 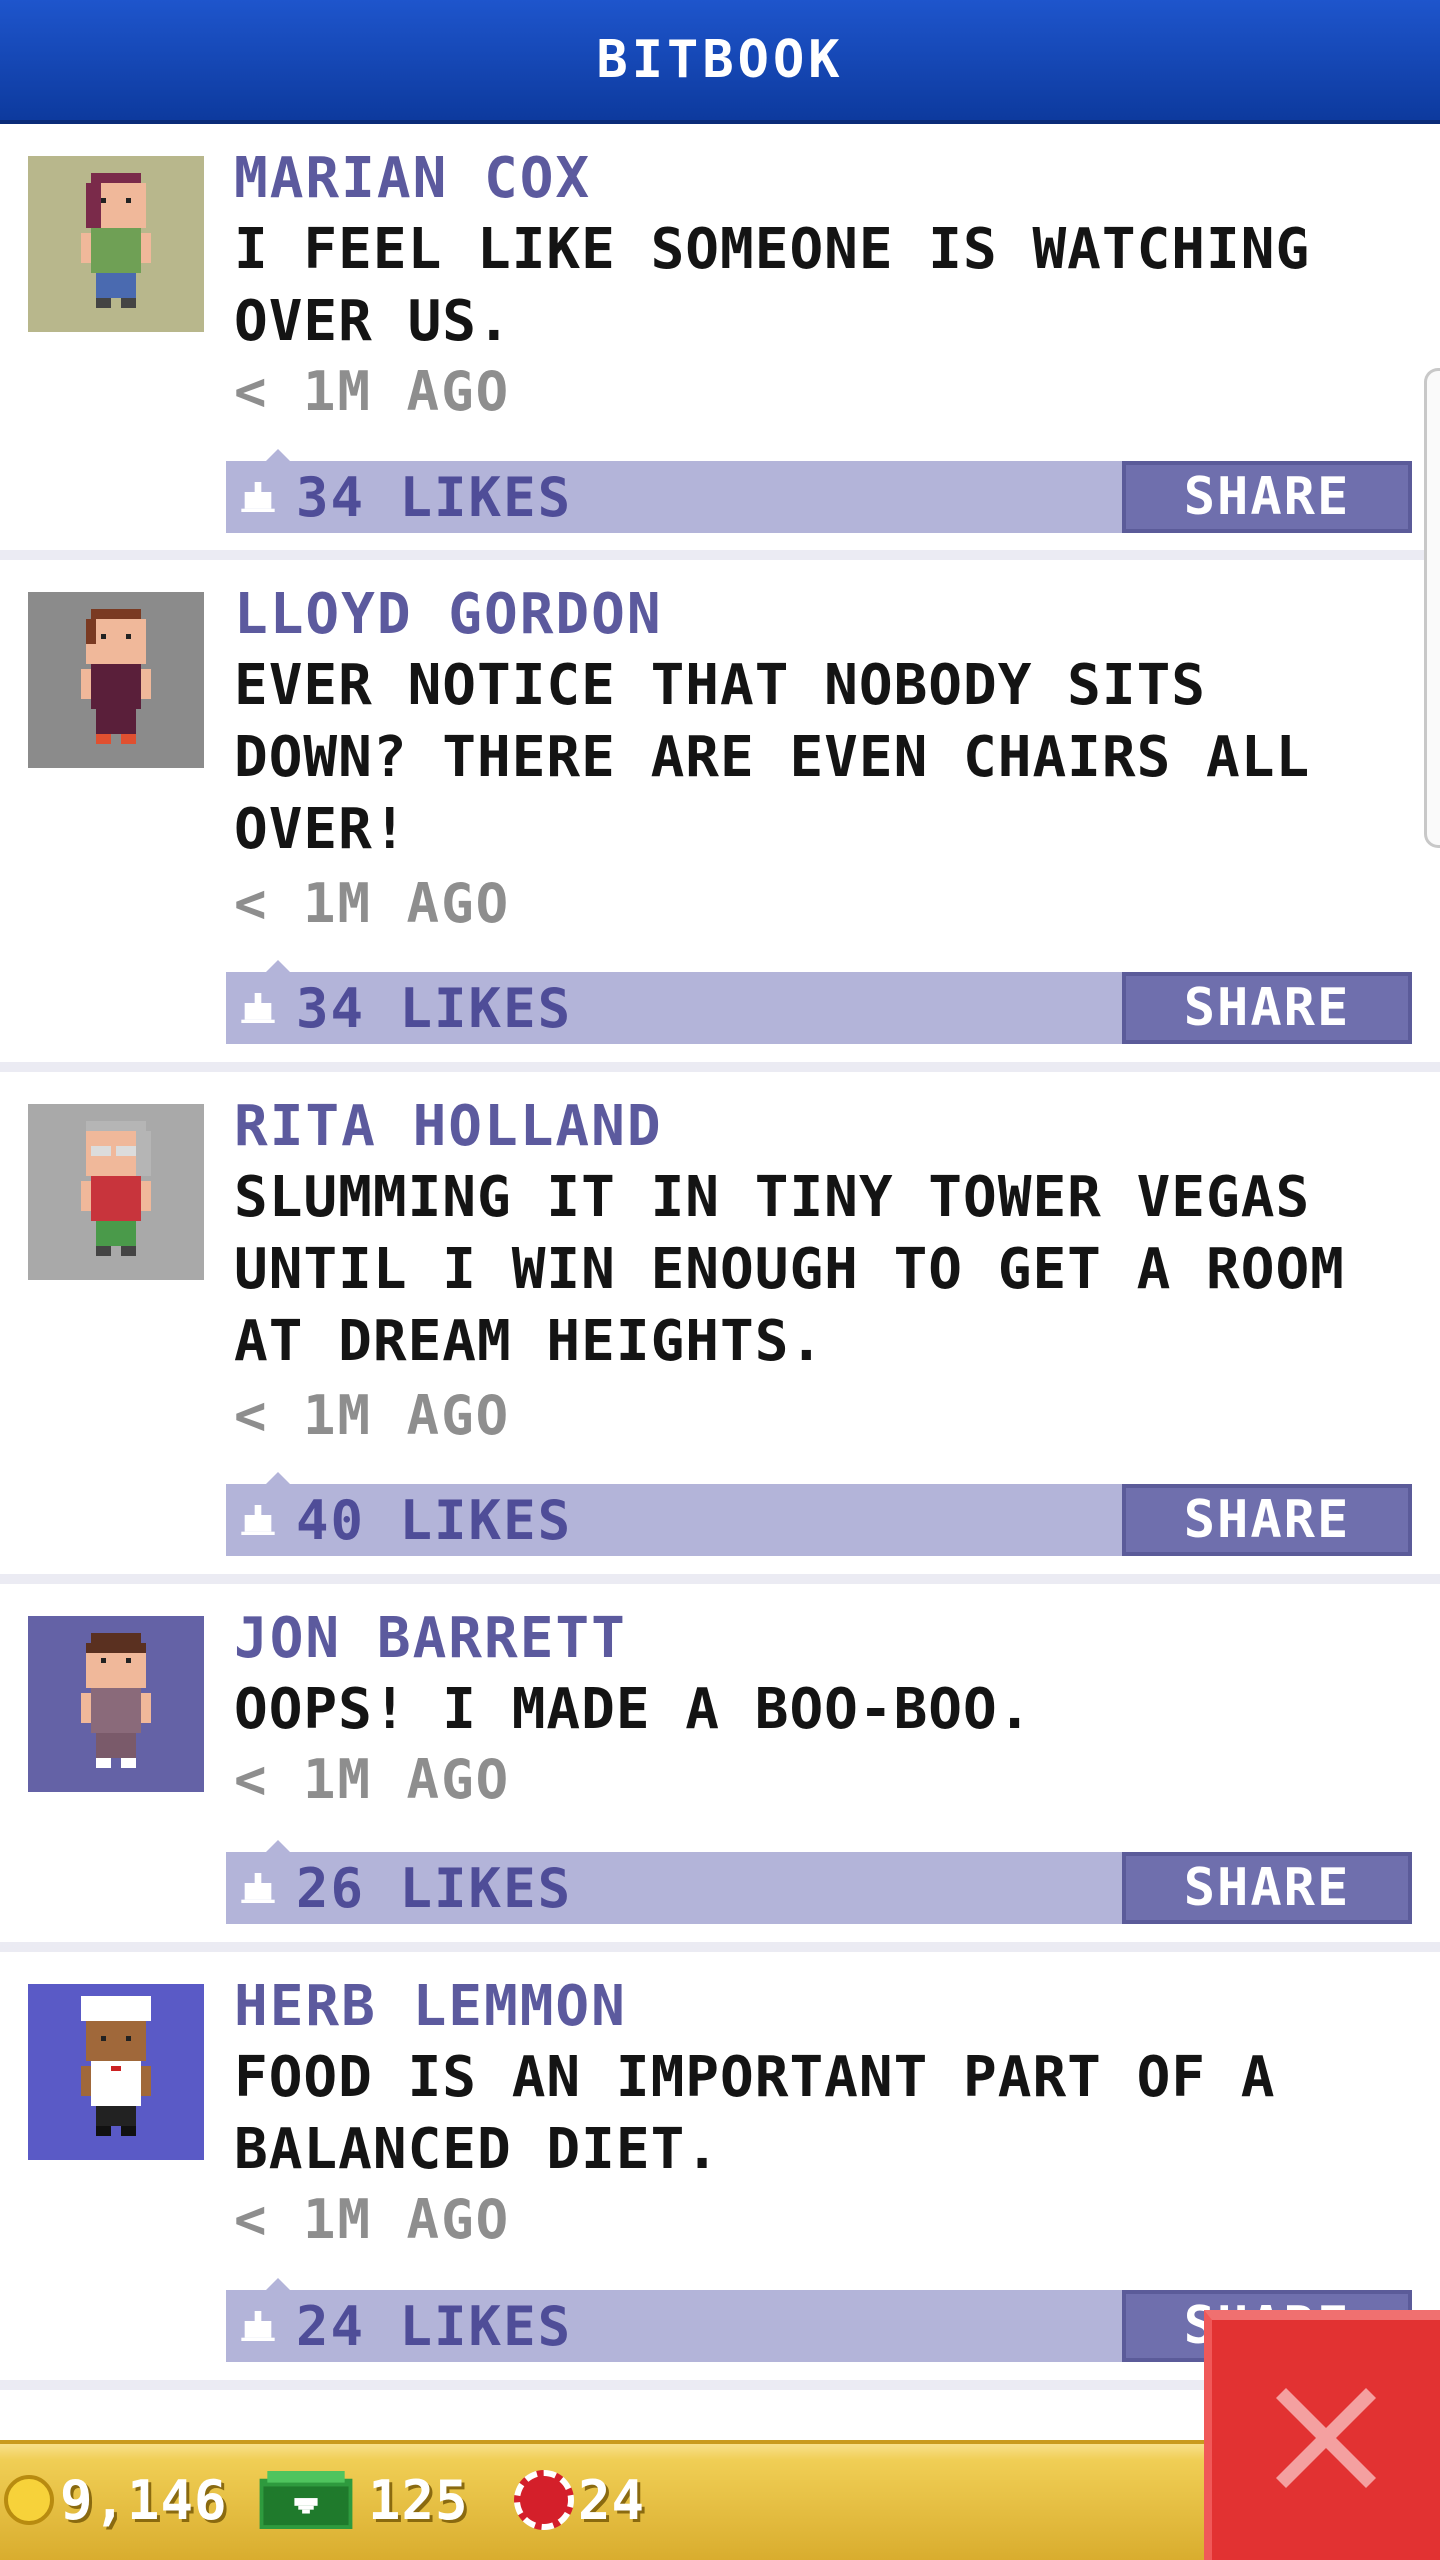 What do you see at coordinates (1326, 2440) in the screenshot?
I see `close-icon` at bounding box center [1326, 2440].